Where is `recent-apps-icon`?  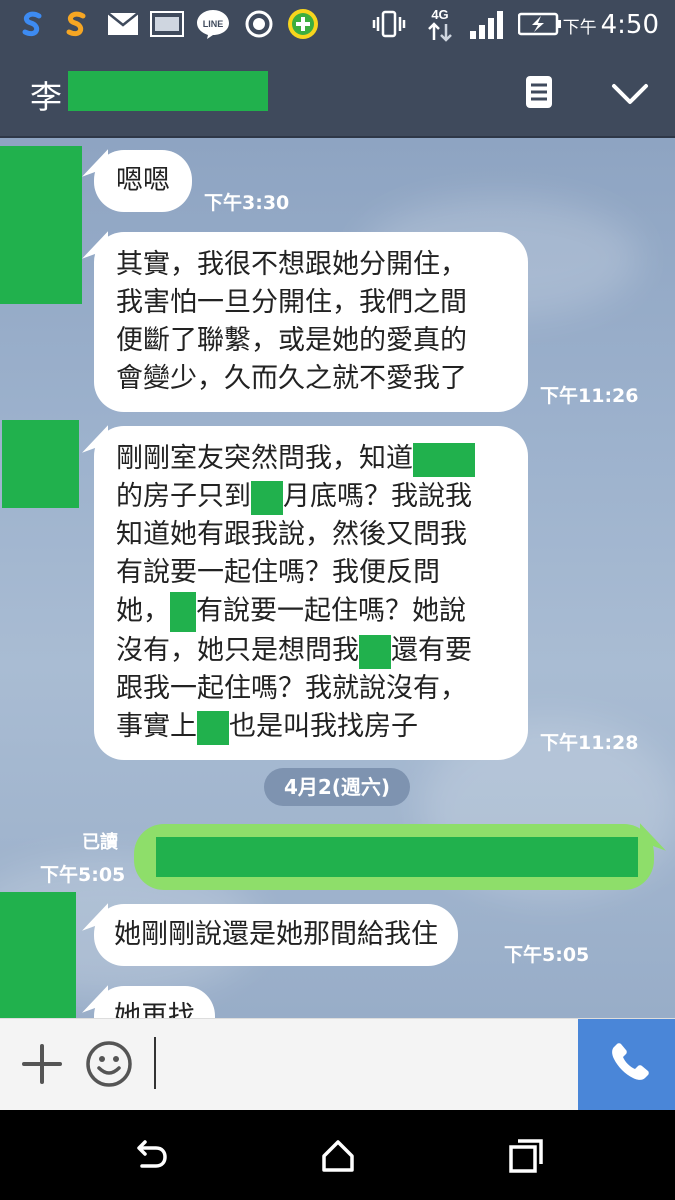
recent-apps-icon is located at coordinates (526, 1156).